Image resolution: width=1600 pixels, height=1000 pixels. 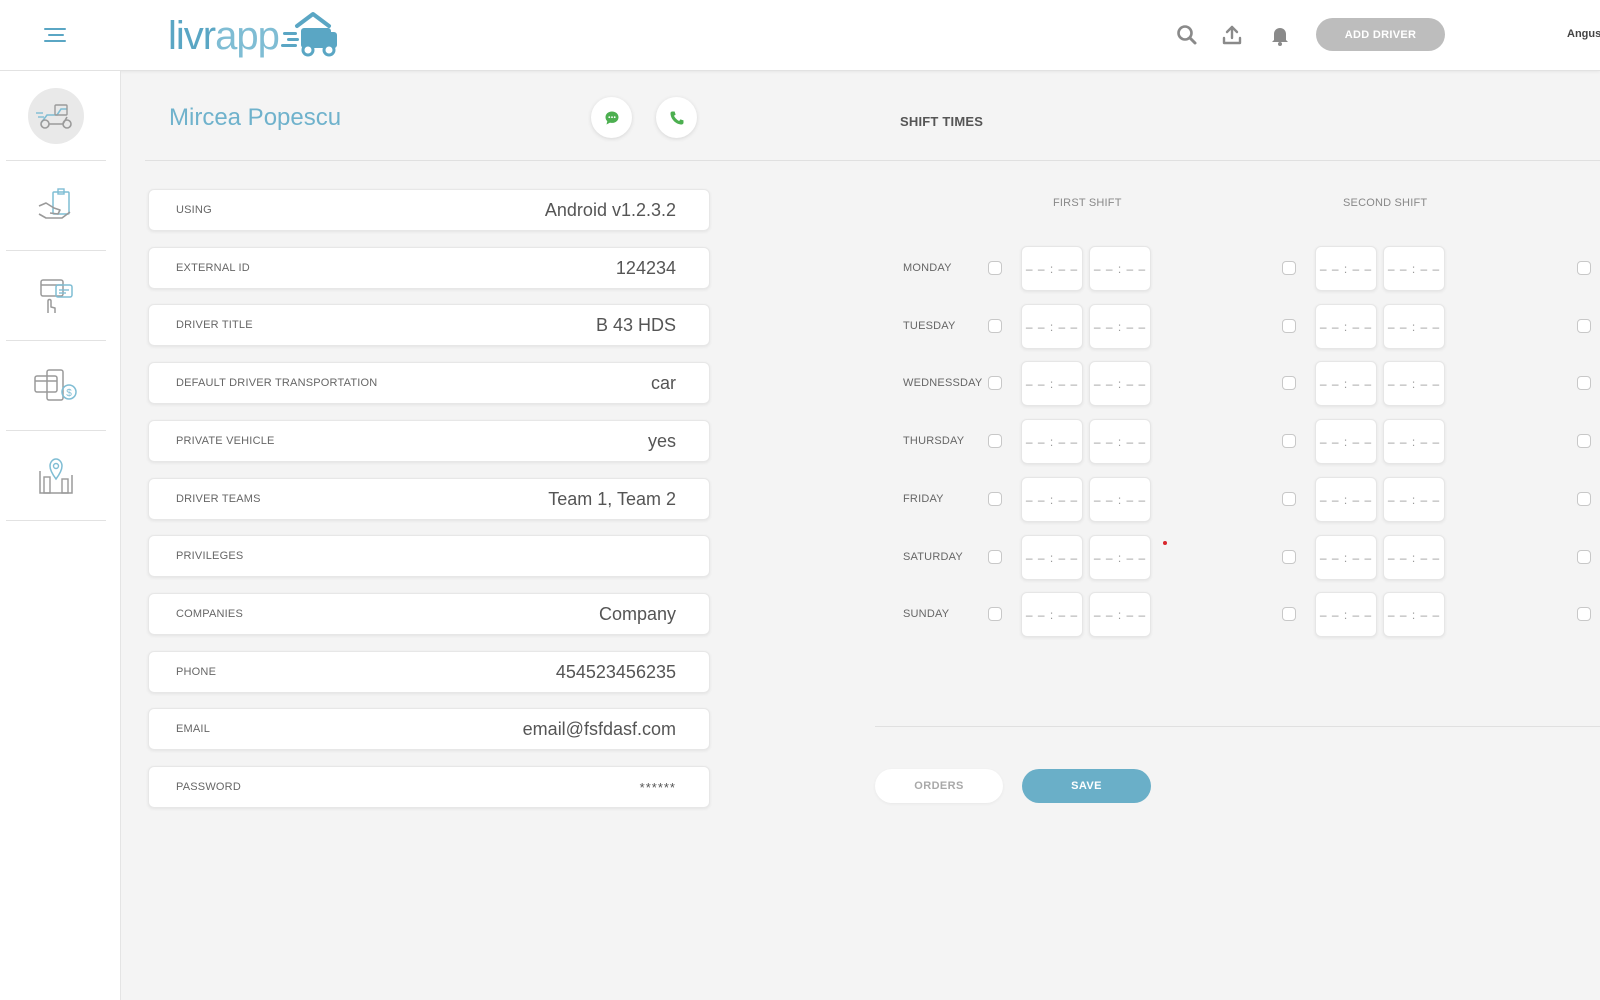 I want to click on sunday-first-shift-start-time: – –, so click(x=1052, y=614).